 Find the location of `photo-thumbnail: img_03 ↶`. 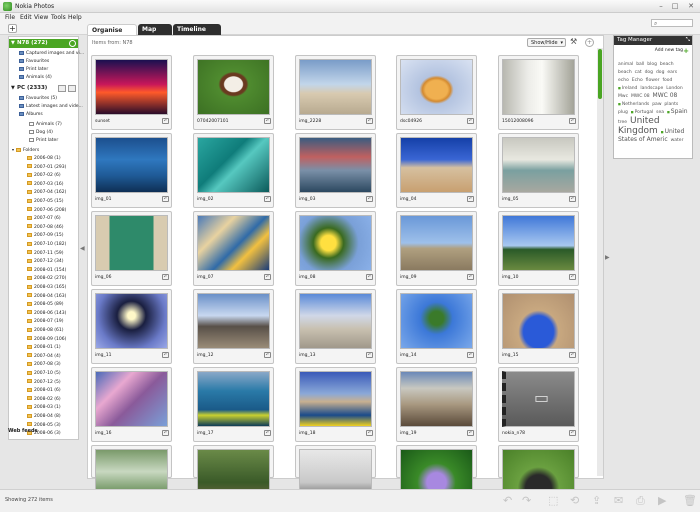

photo-thumbnail: img_03 ↶ is located at coordinates (335, 170).